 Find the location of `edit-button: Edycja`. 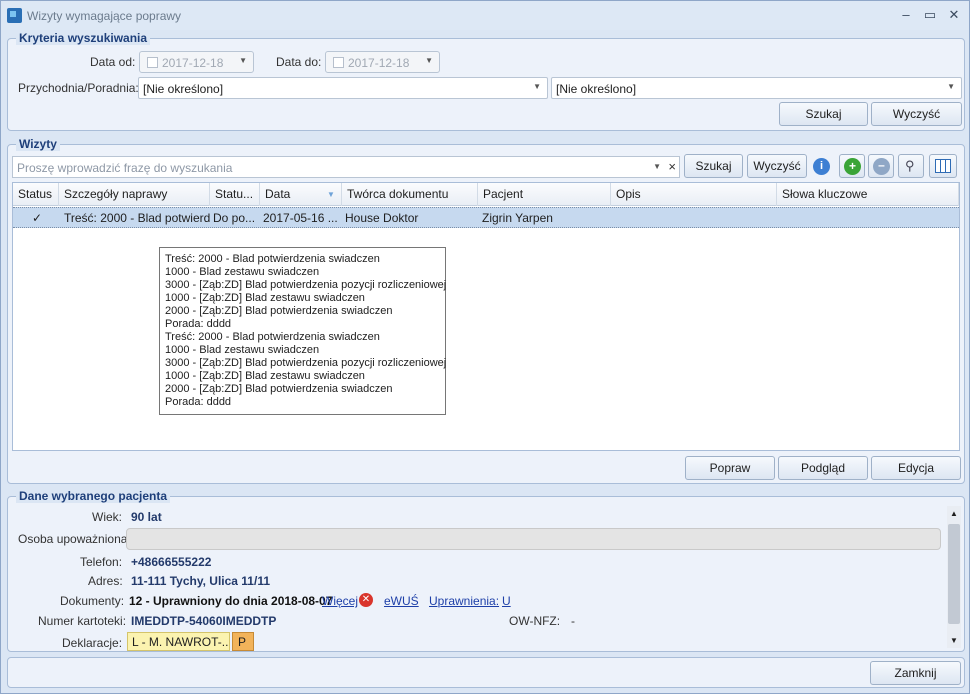

edit-button: Edycja is located at coordinates (916, 468).